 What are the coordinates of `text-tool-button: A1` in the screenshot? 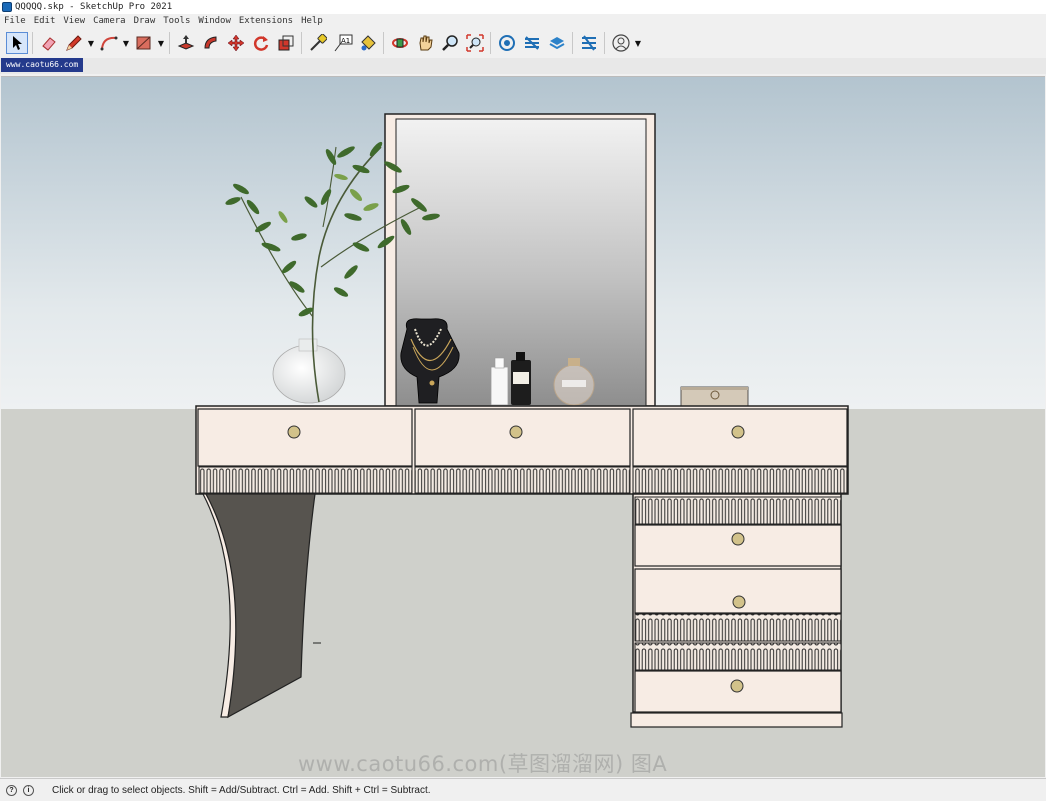 It's located at (343, 43).